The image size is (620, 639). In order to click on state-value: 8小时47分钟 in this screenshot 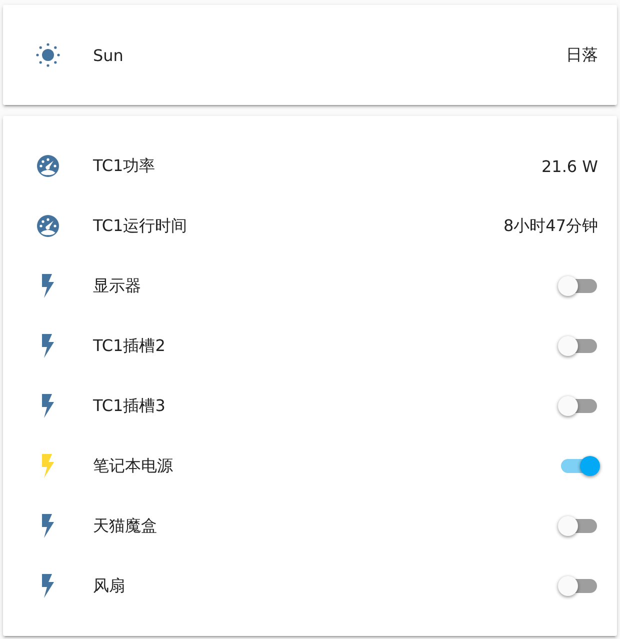, I will do `click(550, 226)`.